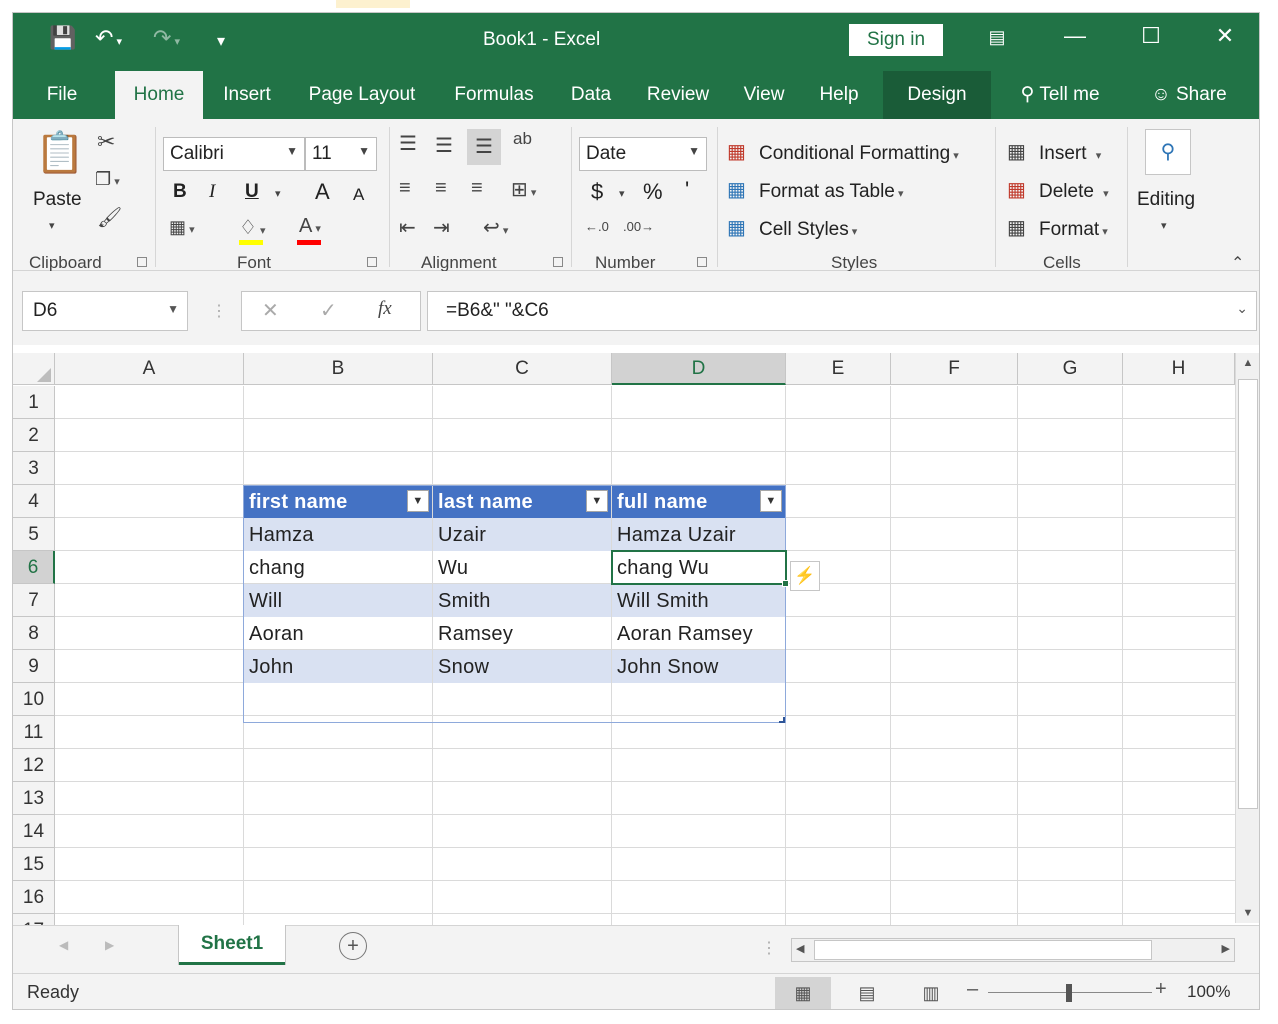 The width and height of the screenshot is (1278, 1024). What do you see at coordinates (1070, 154) in the screenshot?
I see `insert-cells-button: Insert ▾` at bounding box center [1070, 154].